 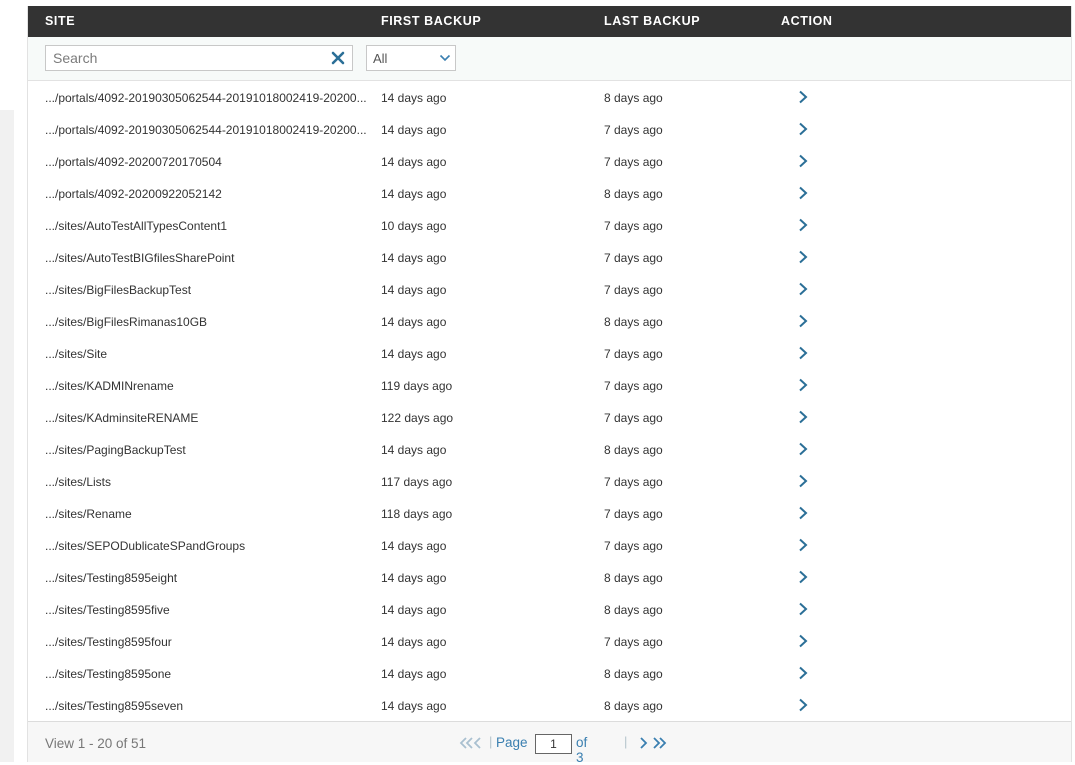 What do you see at coordinates (126, 322) in the screenshot?
I see `site-cell: .../sites/BigFilesRimanas10GB` at bounding box center [126, 322].